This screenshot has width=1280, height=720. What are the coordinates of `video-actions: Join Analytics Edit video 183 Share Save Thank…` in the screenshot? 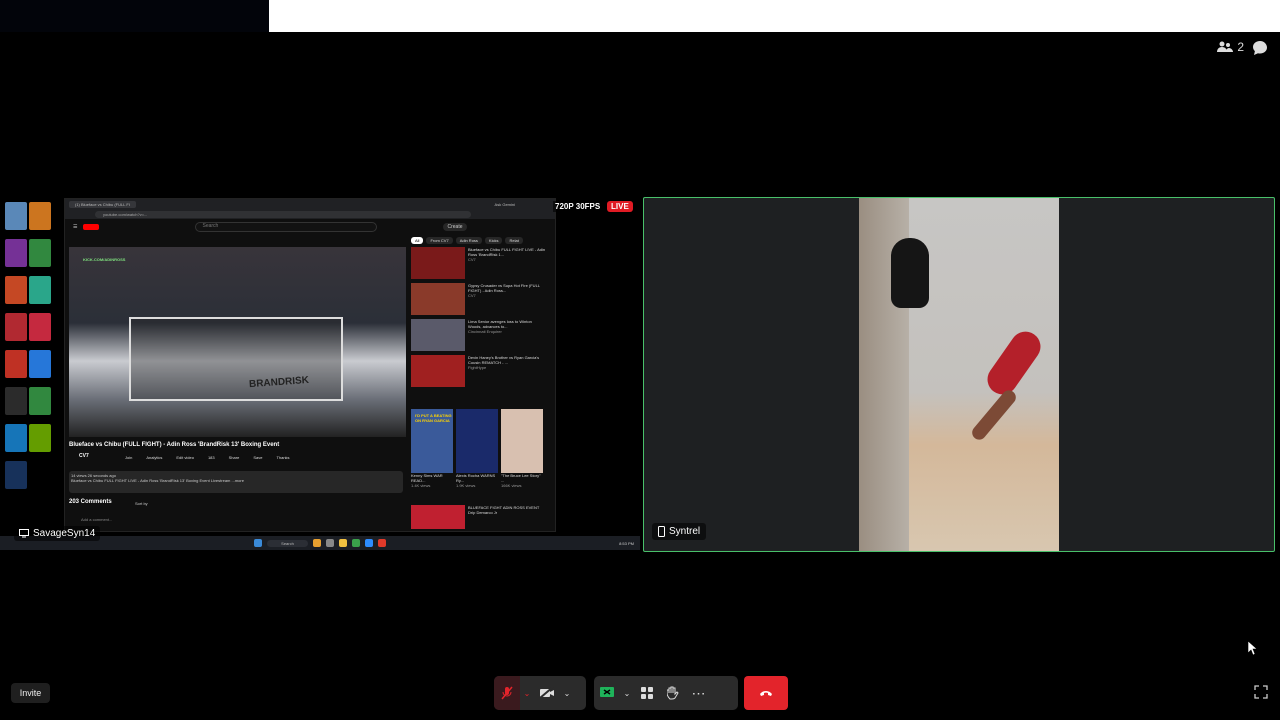 It's located at (207, 457).